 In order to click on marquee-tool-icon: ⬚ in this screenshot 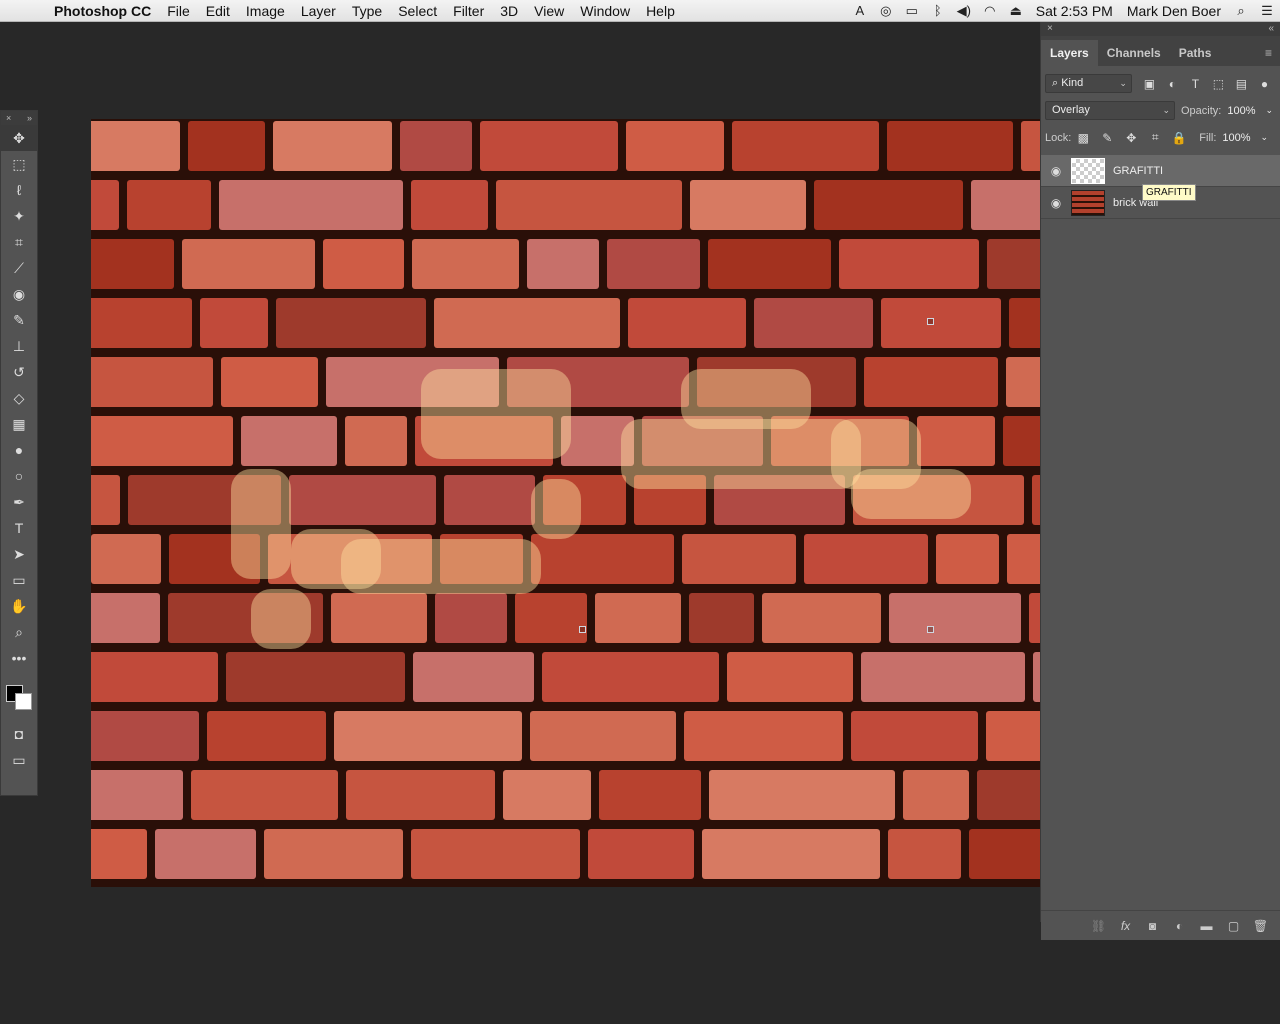, I will do `click(19, 164)`.